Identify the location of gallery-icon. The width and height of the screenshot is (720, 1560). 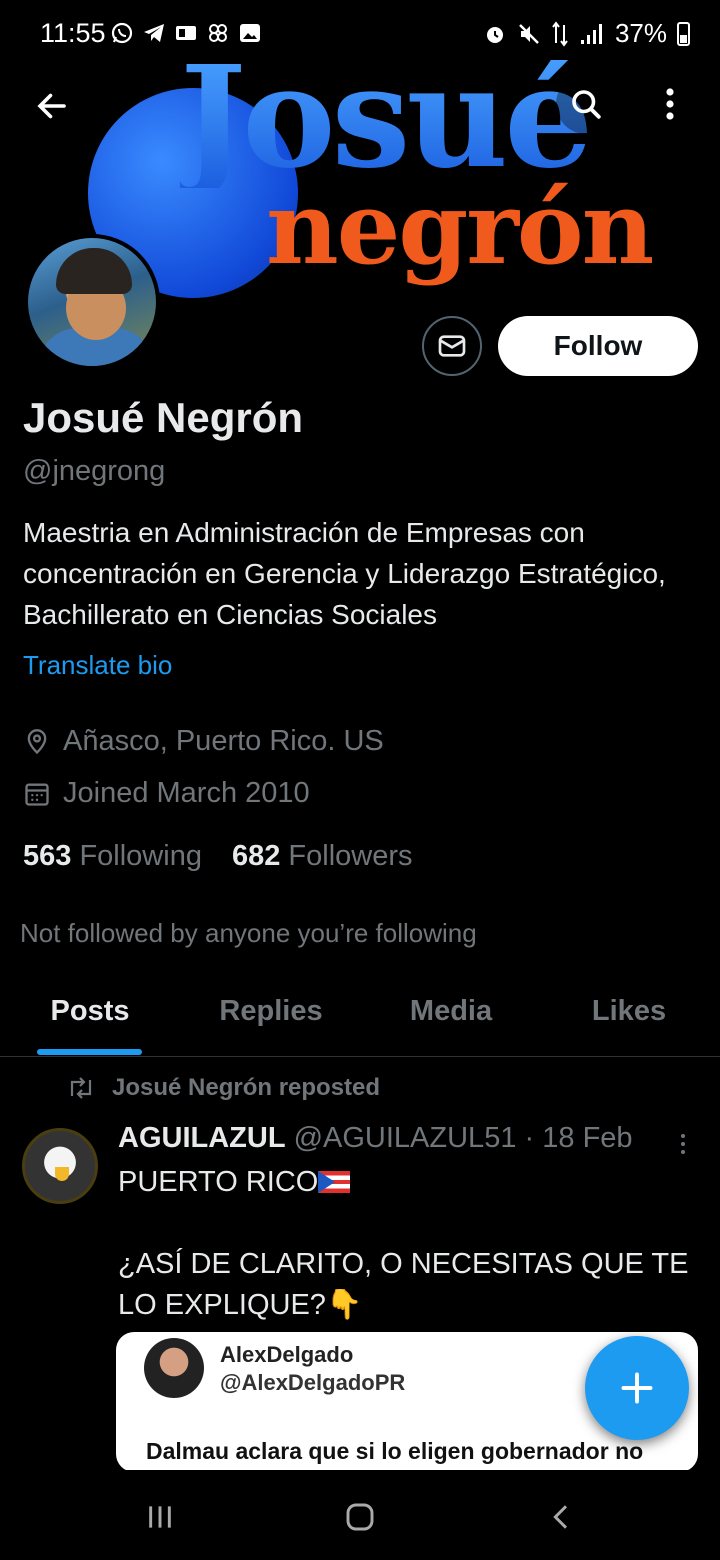
(250, 33).